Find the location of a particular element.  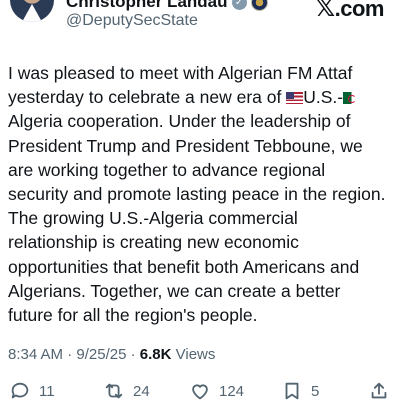

like-count: 124 is located at coordinates (232, 391).